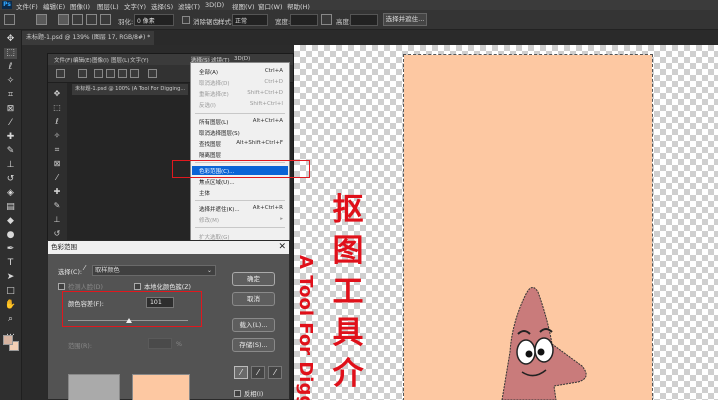 The height and width of the screenshot is (400, 718). What do you see at coordinates (10, 193) in the screenshot?
I see `eraser-tool-icon: ◈` at bounding box center [10, 193].